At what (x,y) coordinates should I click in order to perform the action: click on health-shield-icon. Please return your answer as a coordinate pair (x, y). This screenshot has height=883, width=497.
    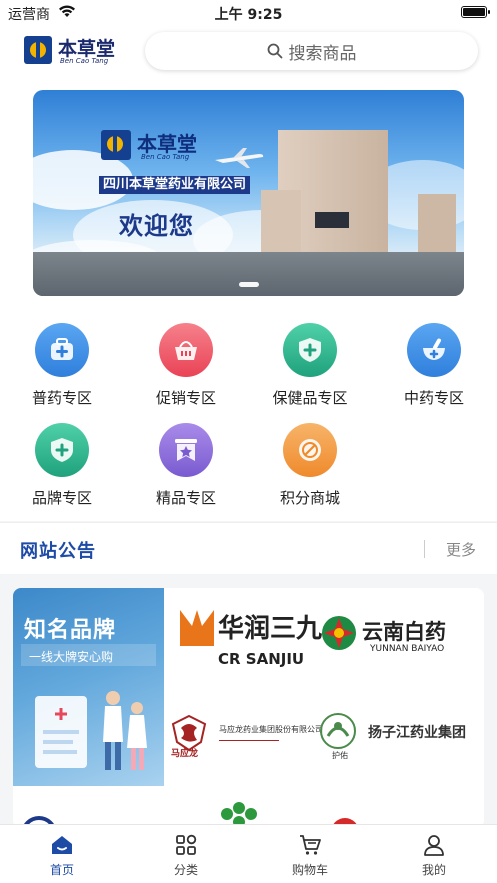
    Looking at the image, I should click on (310, 350).